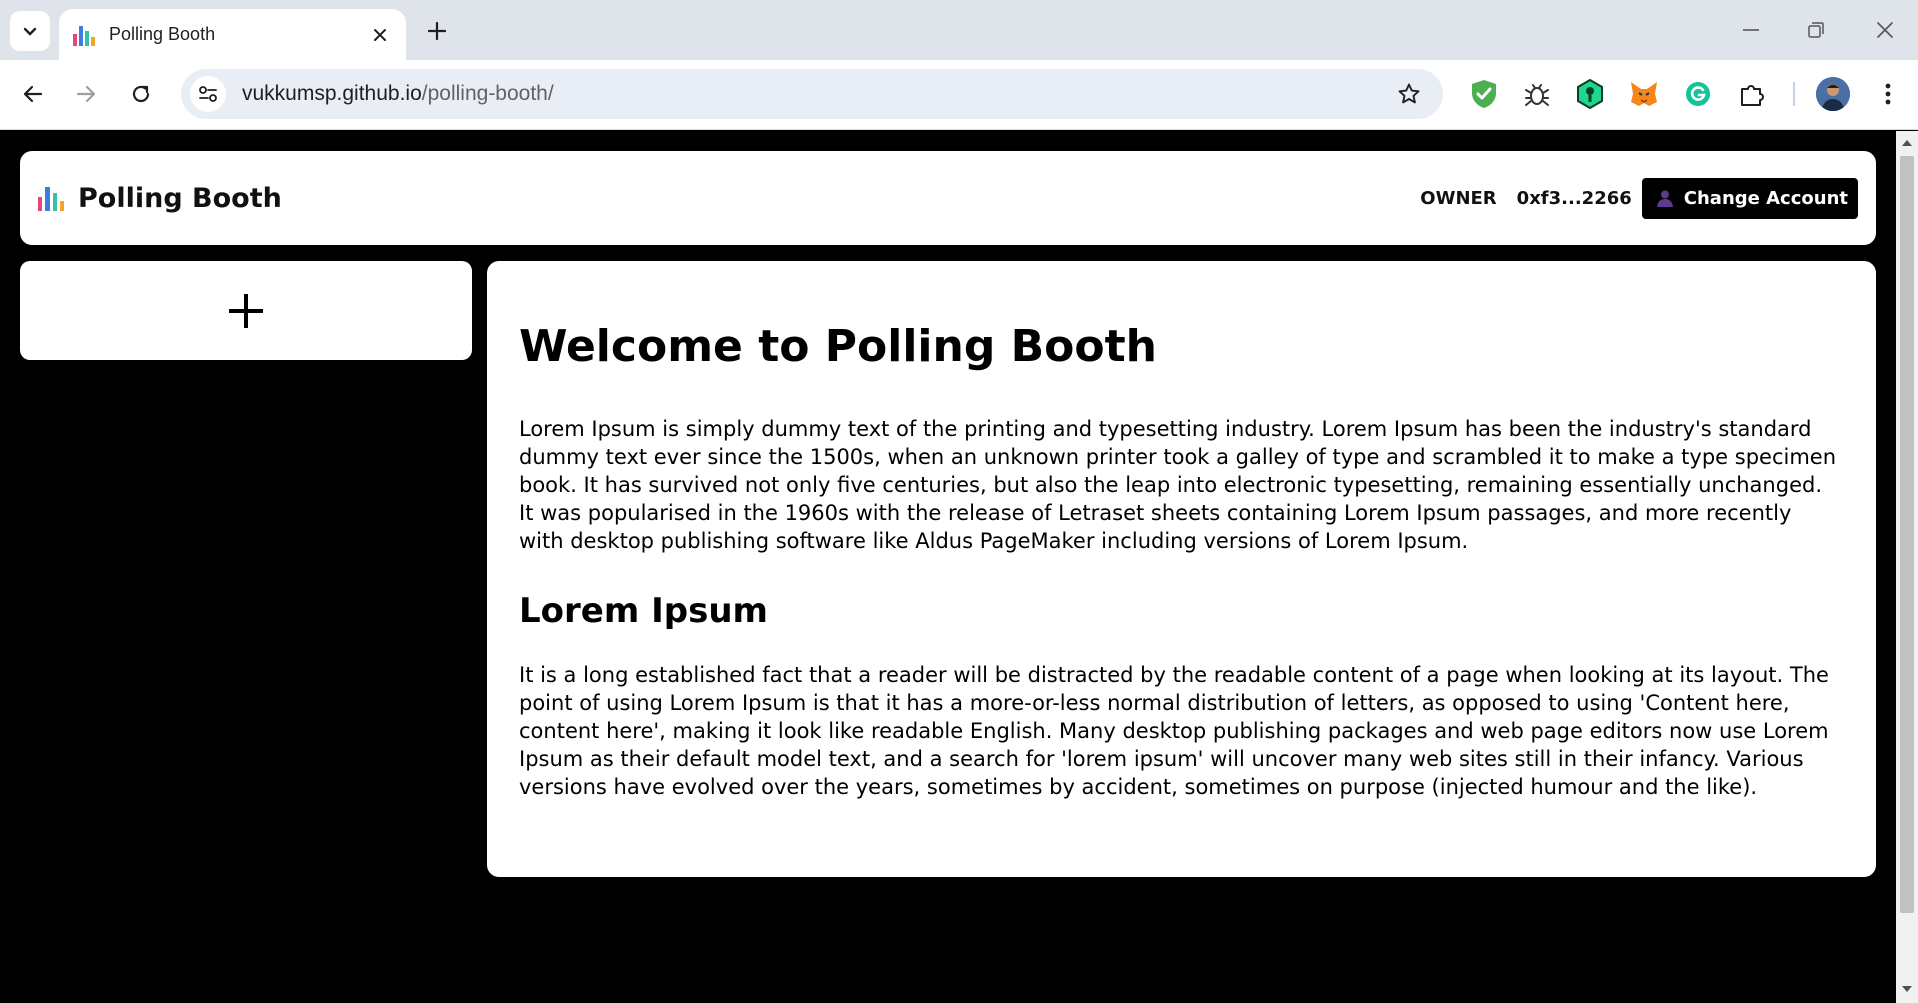 This screenshot has height=1003, width=1918. I want to click on bug-extension-icon, so click(1537, 94).